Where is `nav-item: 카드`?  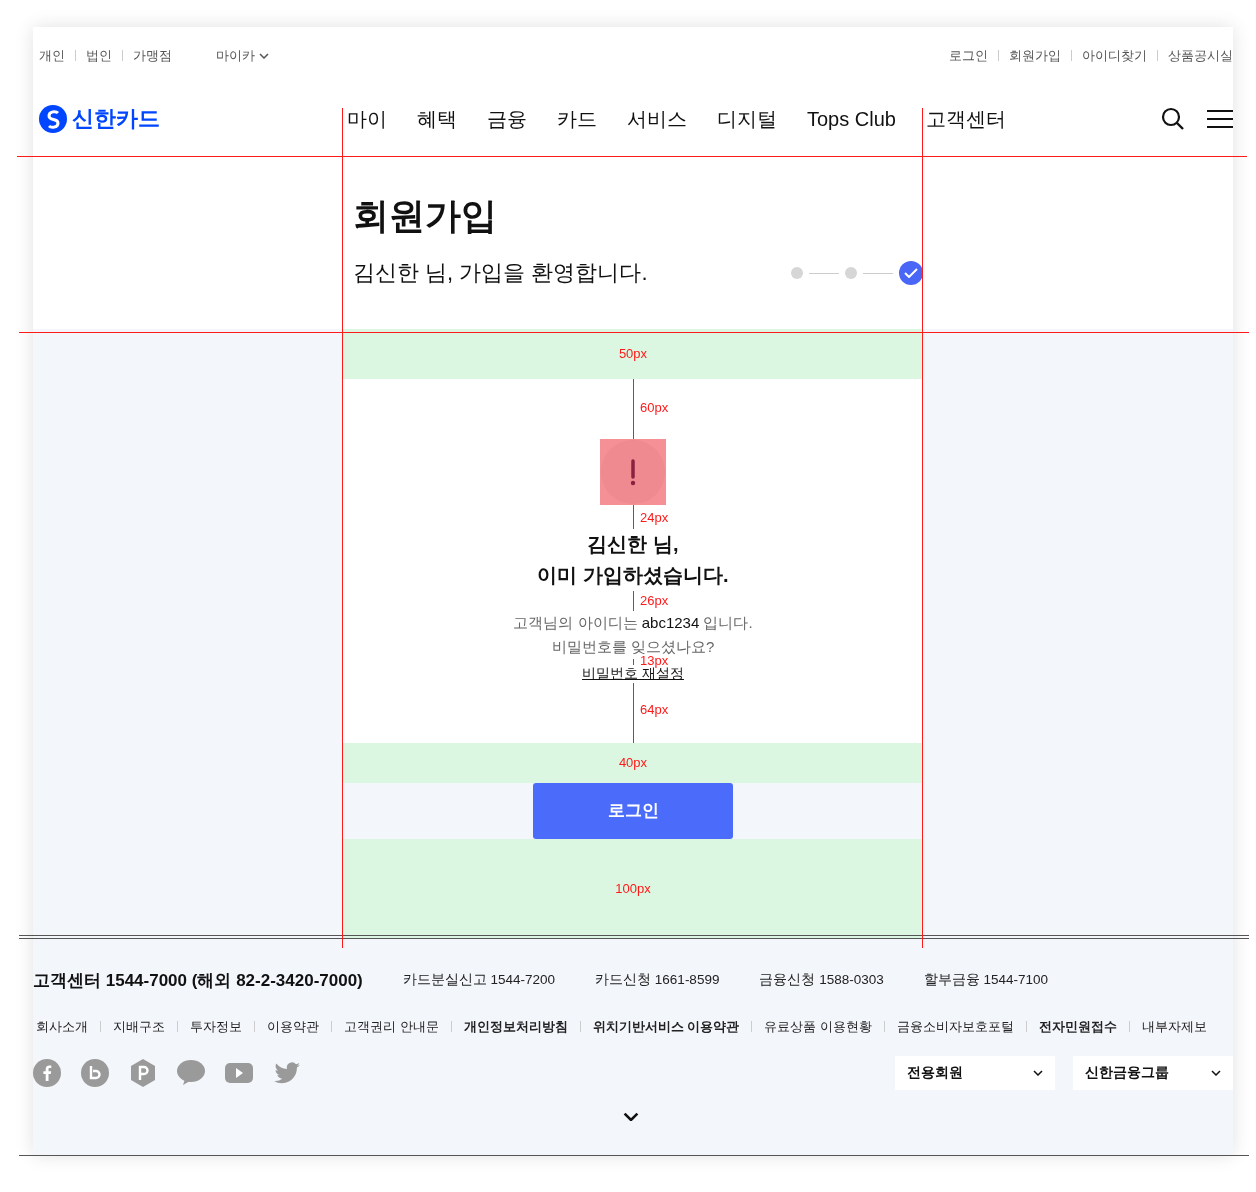 nav-item: 카드 is located at coordinates (577, 119).